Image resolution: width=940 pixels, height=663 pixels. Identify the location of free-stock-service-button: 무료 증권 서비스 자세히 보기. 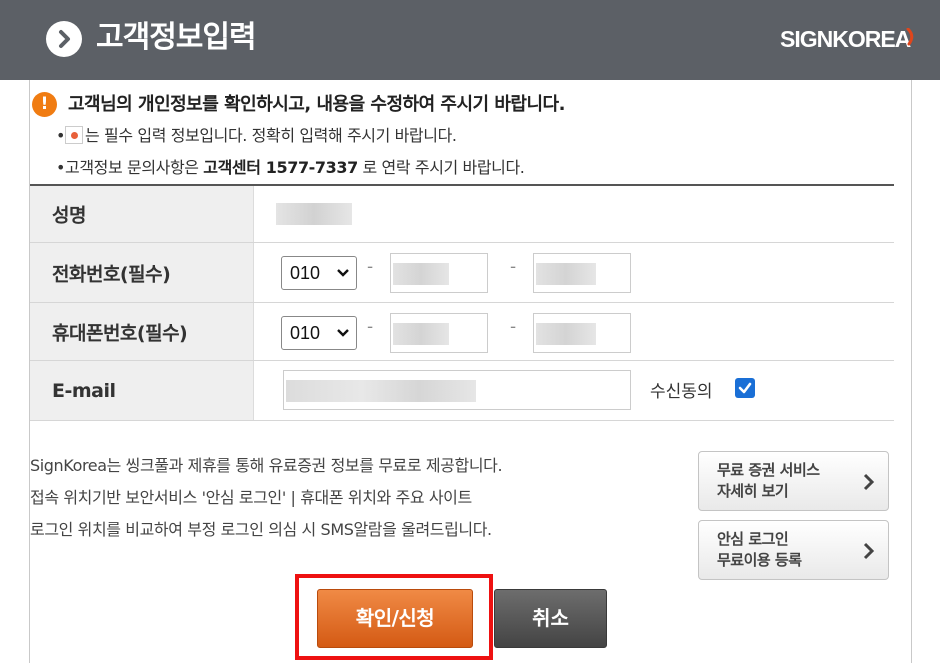
(793, 481).